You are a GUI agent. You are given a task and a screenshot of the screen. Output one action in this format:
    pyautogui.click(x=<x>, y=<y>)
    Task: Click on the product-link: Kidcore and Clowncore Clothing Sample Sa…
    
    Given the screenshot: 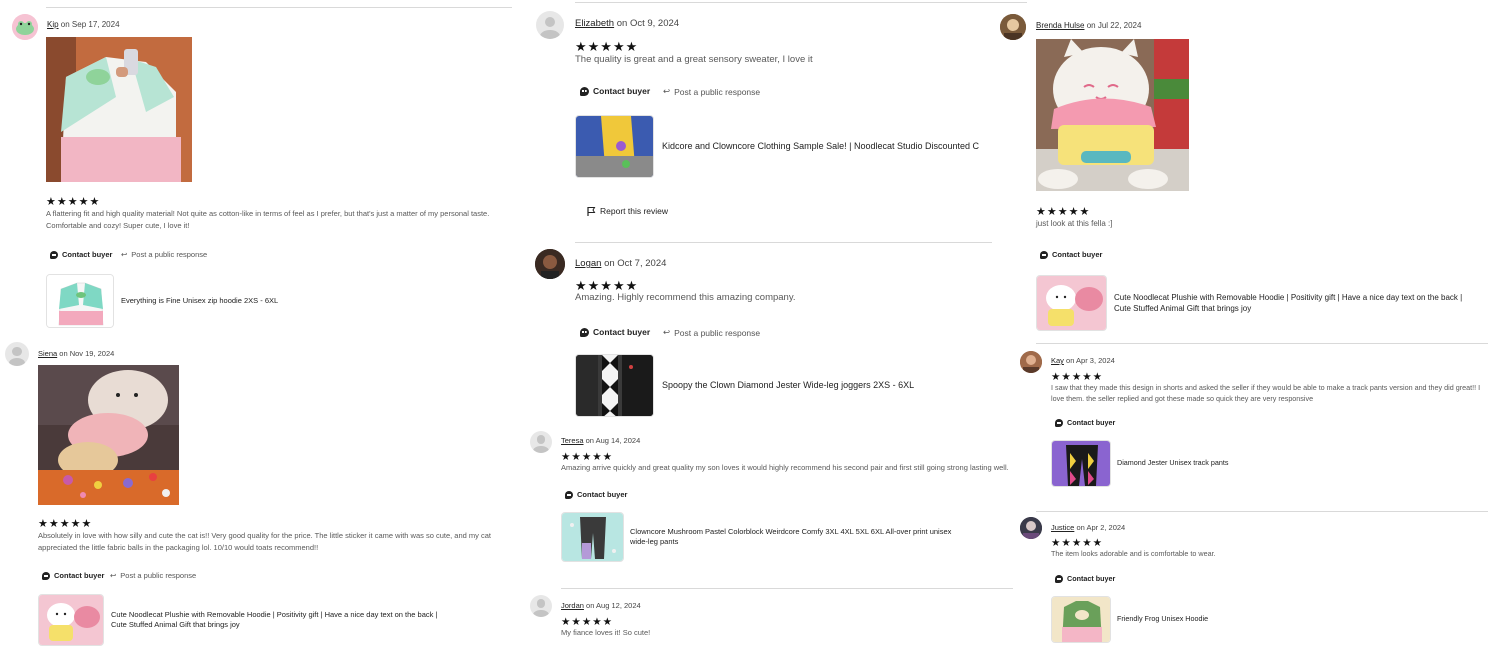 What is the action you would take?
    pyautogui.click(x=802, y=146)
    